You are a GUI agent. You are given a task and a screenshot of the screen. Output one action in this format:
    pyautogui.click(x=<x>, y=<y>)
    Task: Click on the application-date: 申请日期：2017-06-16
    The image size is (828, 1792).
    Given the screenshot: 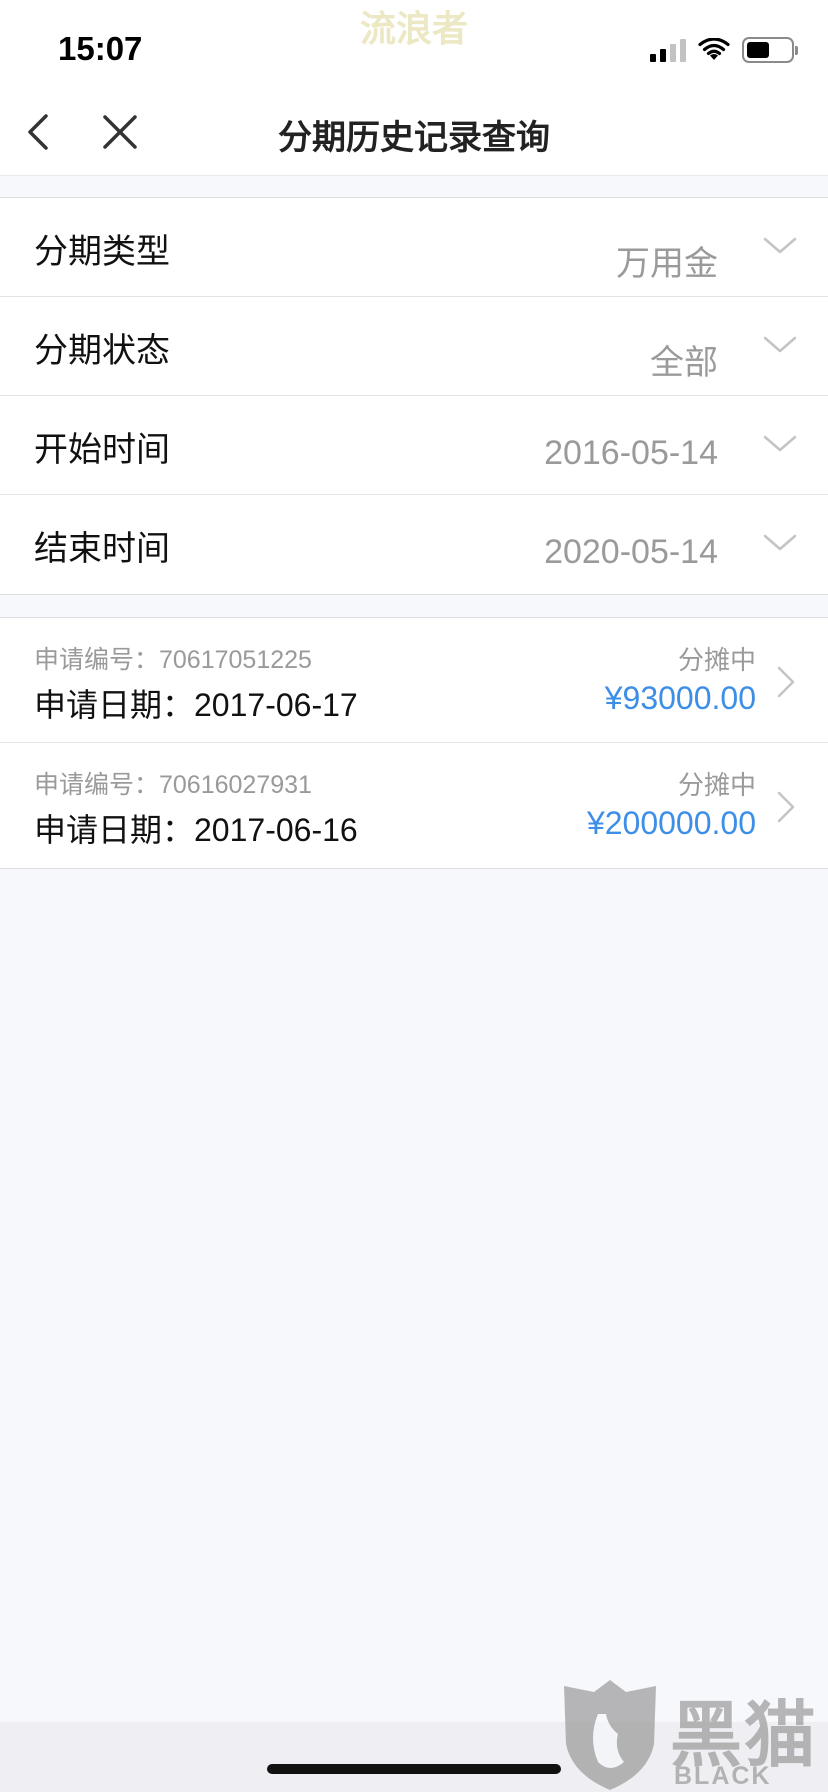 What is the action you would take?
    pyautogui.click(x=196, y=830)
    